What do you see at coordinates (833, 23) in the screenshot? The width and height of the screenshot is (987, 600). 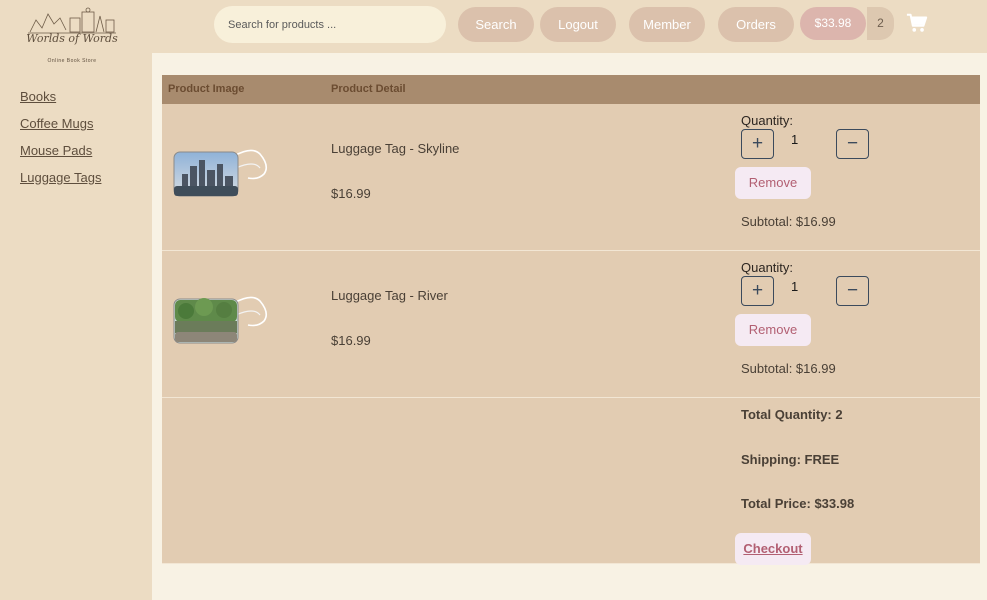 I see `cart-total-badge: $33.98` at bounding box center [833, 23].